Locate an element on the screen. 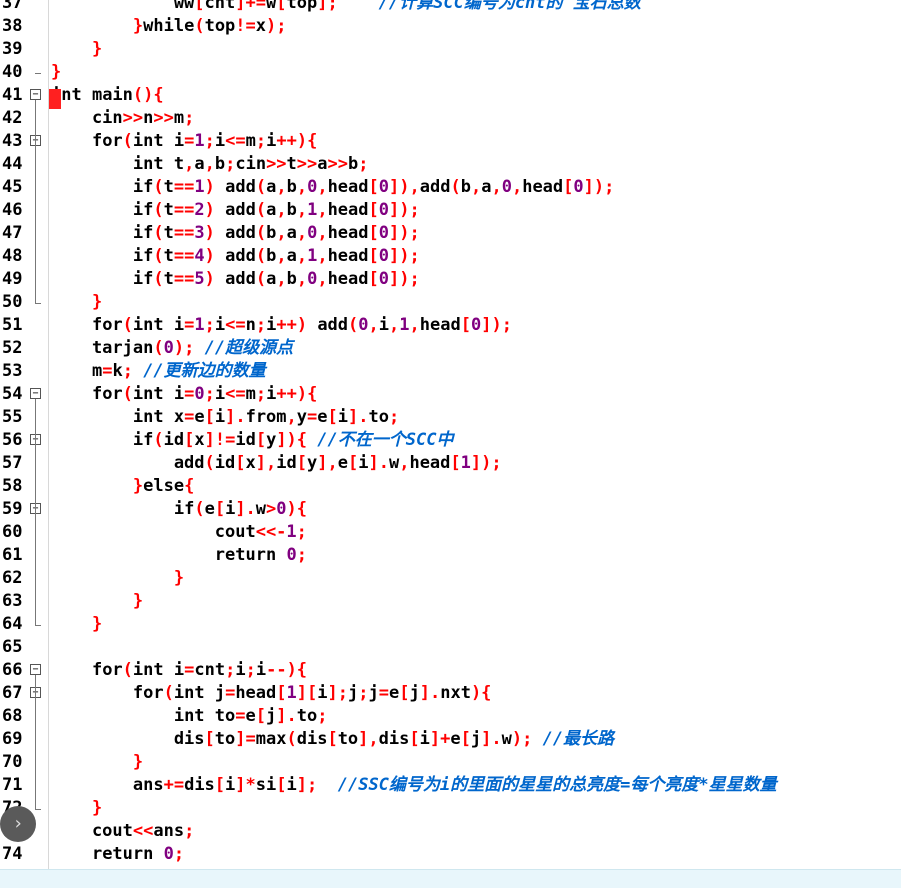 This screenshot has width=901, height=888. line-number: 45 is located at coordinates (12, 187).